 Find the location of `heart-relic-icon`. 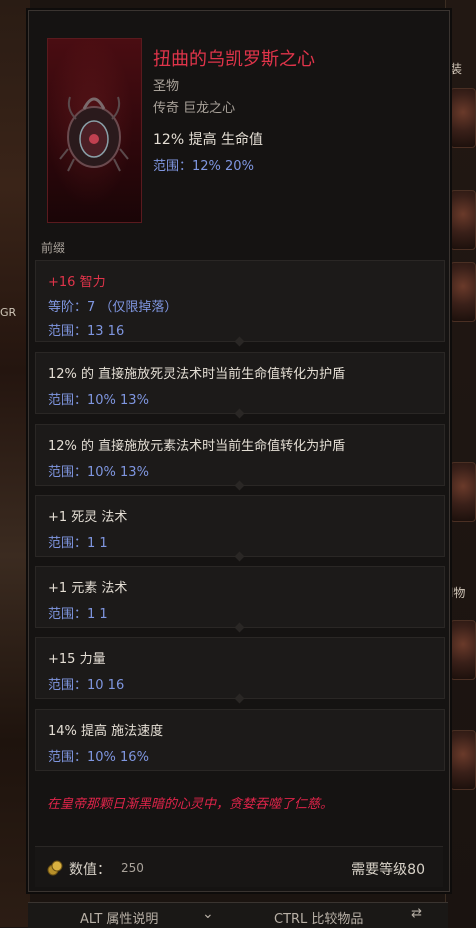

heart-relic-icon is located at coordinates (94, 134).